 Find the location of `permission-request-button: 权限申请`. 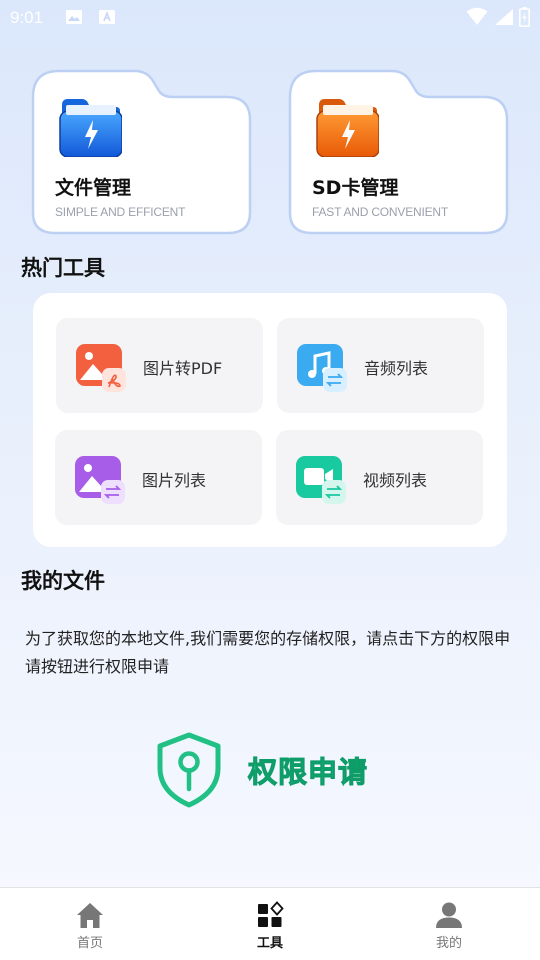

permission-request-button: 权限申请 is located at coordinates (276, 770).